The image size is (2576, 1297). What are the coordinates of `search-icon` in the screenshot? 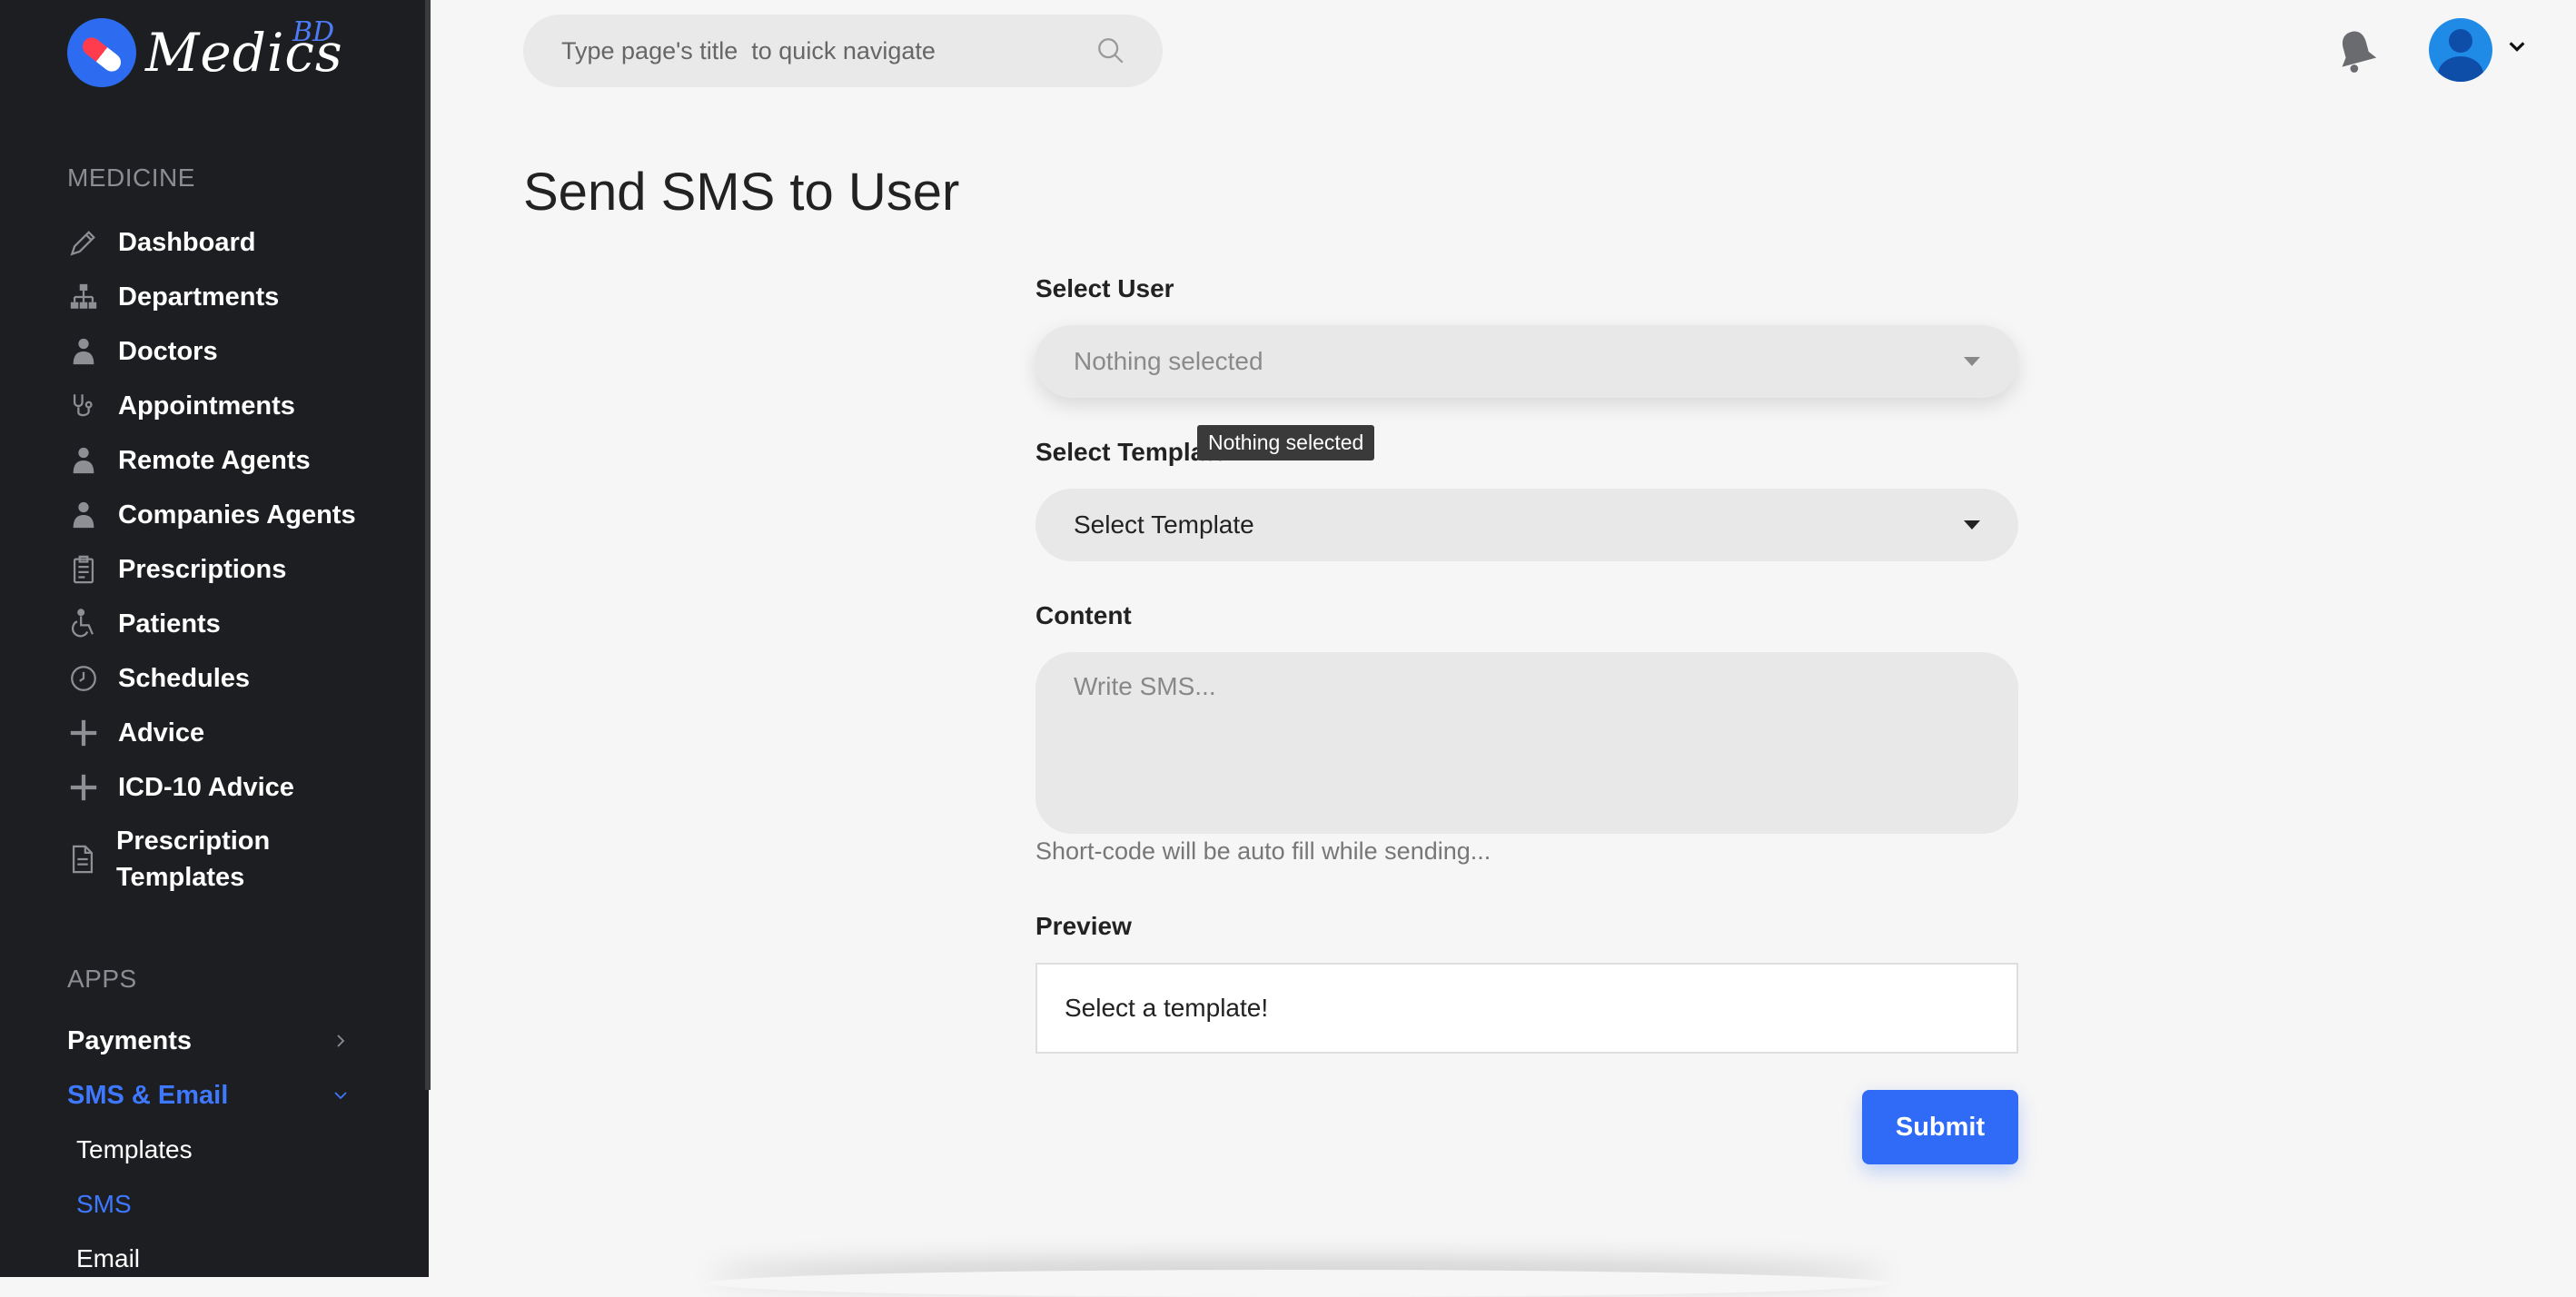 It's located at (1110, 50).